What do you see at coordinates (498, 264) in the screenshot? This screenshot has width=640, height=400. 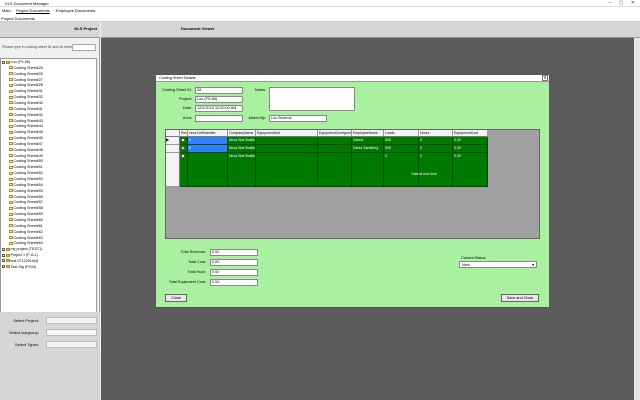 I see `status-select: New ▾` at bounding box center [498, 264].